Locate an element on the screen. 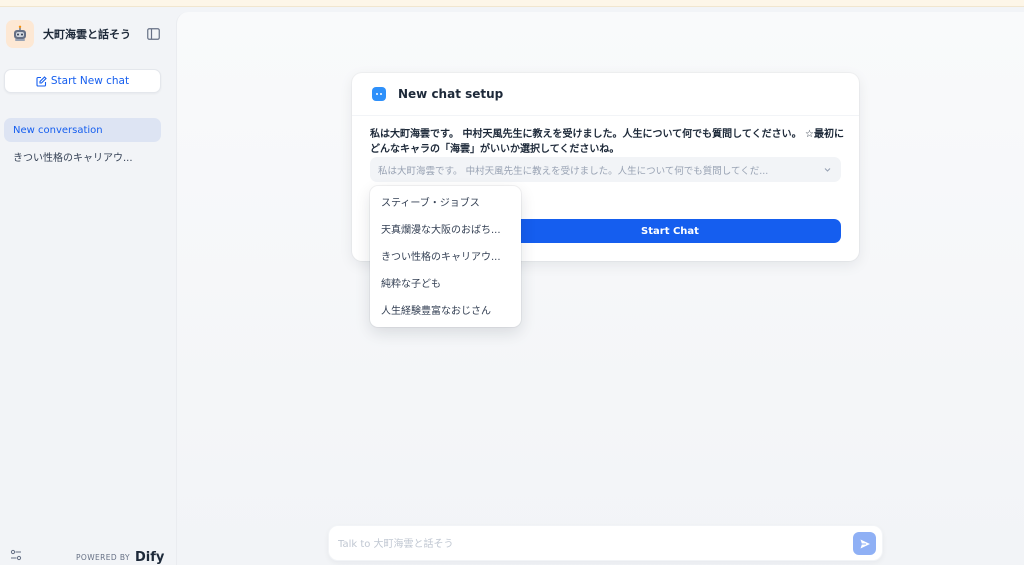 The image size is (1024, 565). app-title: 大町海雲と話そう is located at coordinates (87, 34).